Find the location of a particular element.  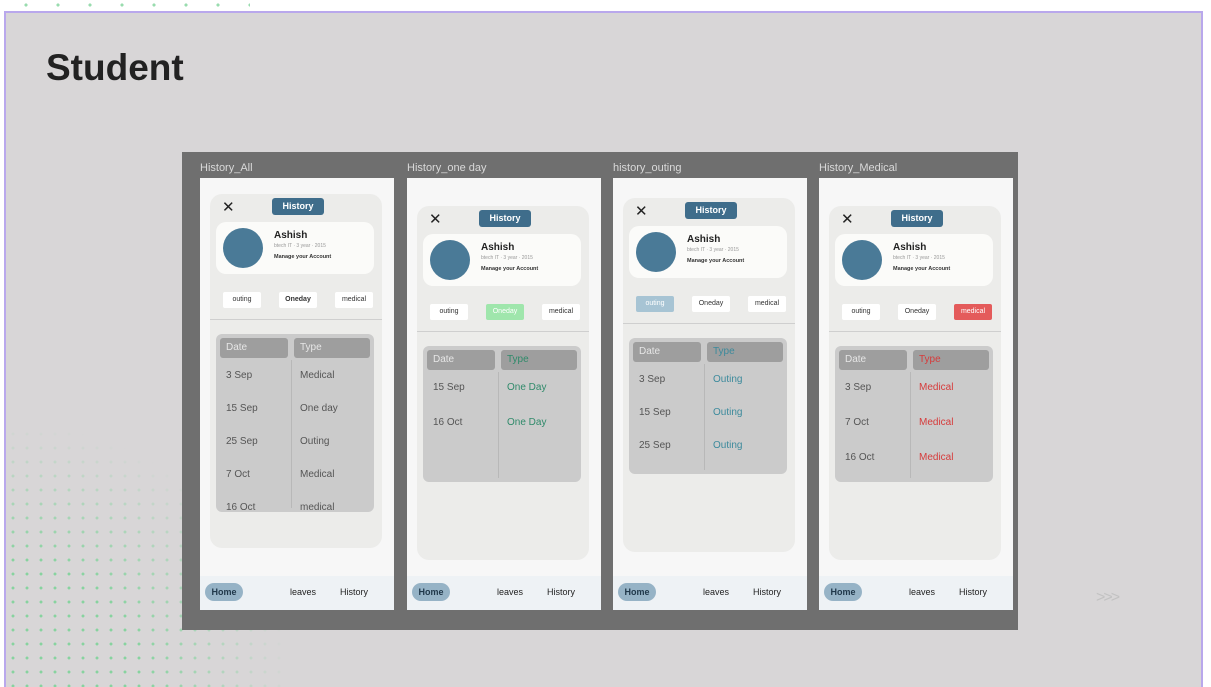

bottom-nav: Home leaves History is located at coordinates (297, 593).